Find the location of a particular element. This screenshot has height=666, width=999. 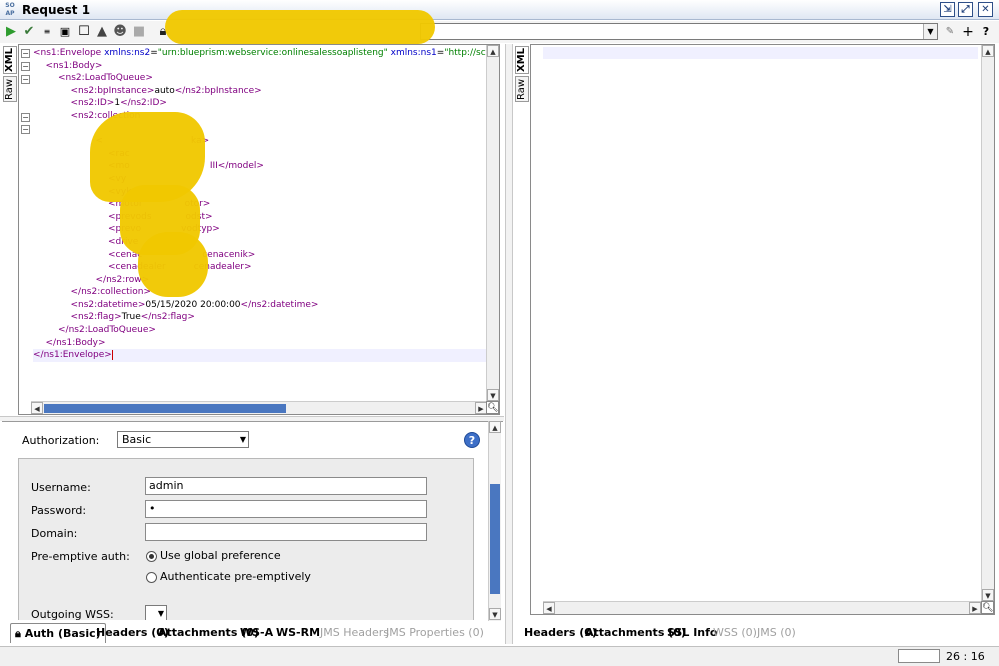

username-label: Username: is located at coordinates (61, 487).